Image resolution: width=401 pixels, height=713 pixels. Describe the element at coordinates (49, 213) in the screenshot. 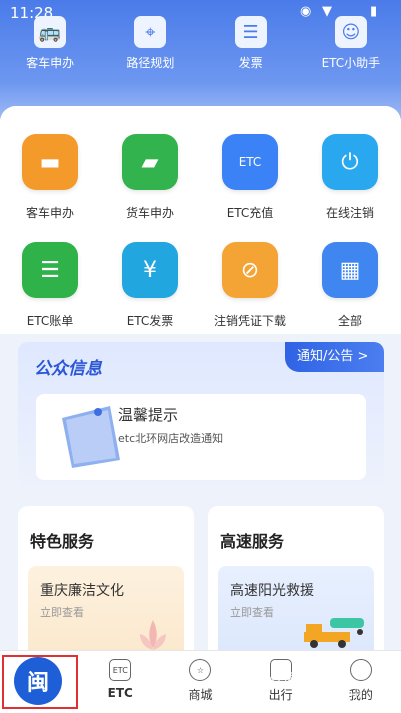

I see `grid-label: 客车申办` at that location.